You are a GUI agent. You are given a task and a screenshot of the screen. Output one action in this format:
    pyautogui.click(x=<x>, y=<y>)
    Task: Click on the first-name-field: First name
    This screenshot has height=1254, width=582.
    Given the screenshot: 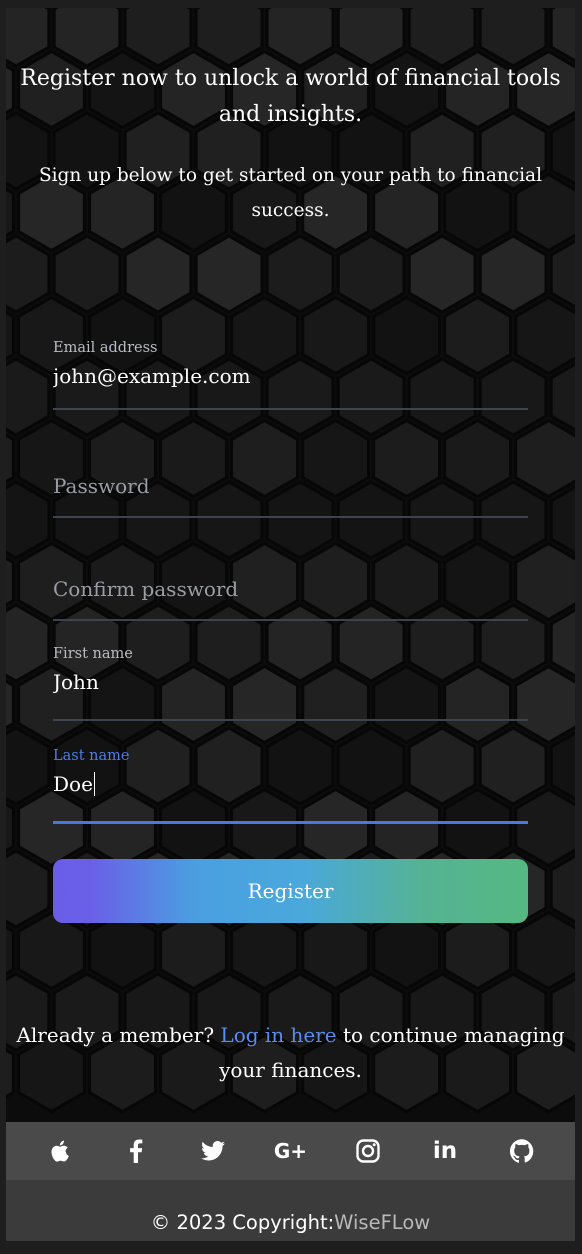 What is the action you would take?
    pyautogui.click(x=290, y=683)
    